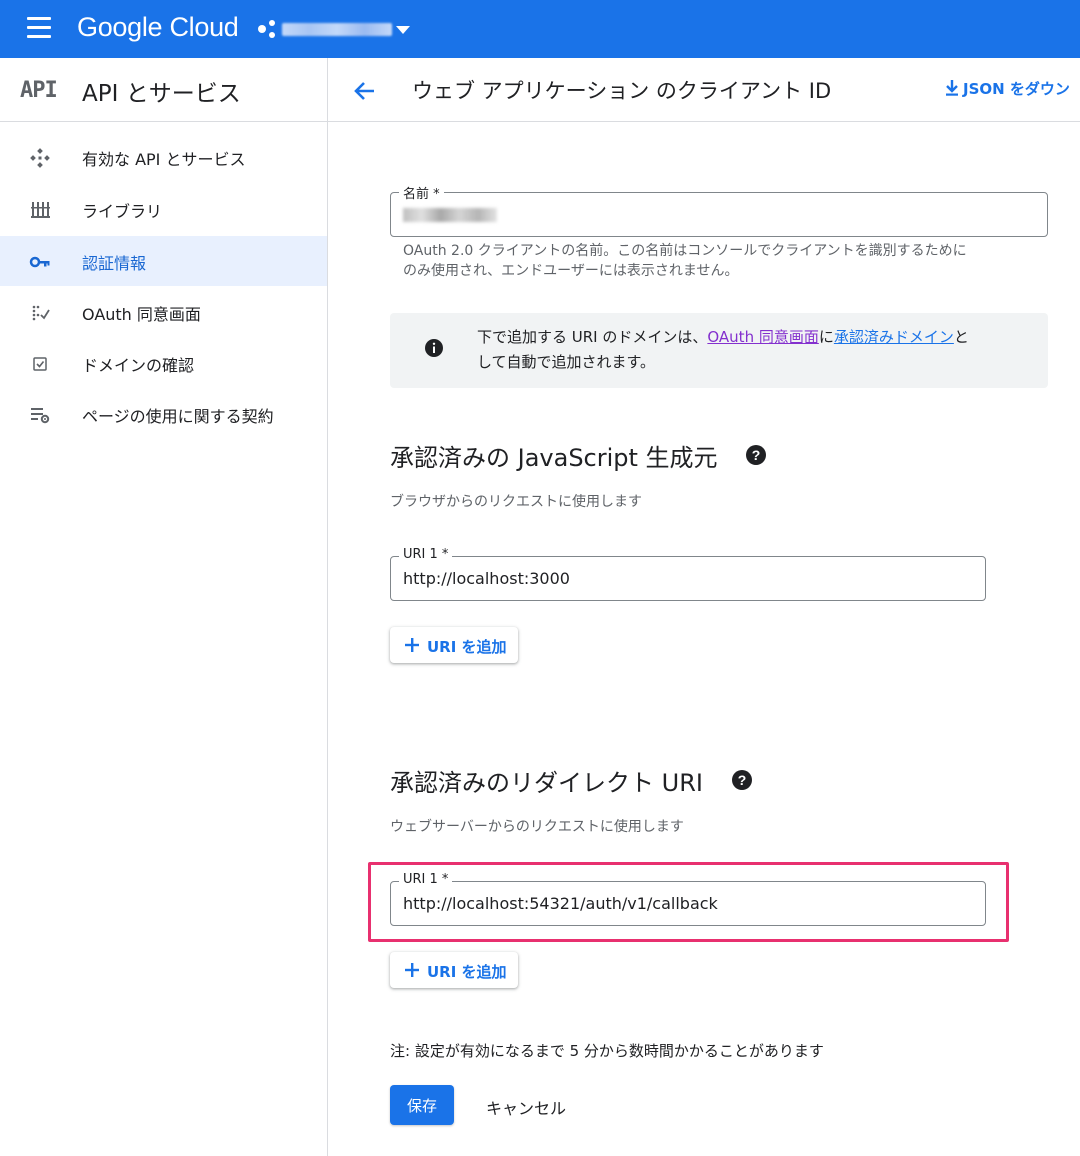 The image size is (1080, 1156). What do you see at coordinates (141, 314) in the screenshot?
I see `sidebar-item-label: OAuth 同意画面` at bounding box center [141, 314].